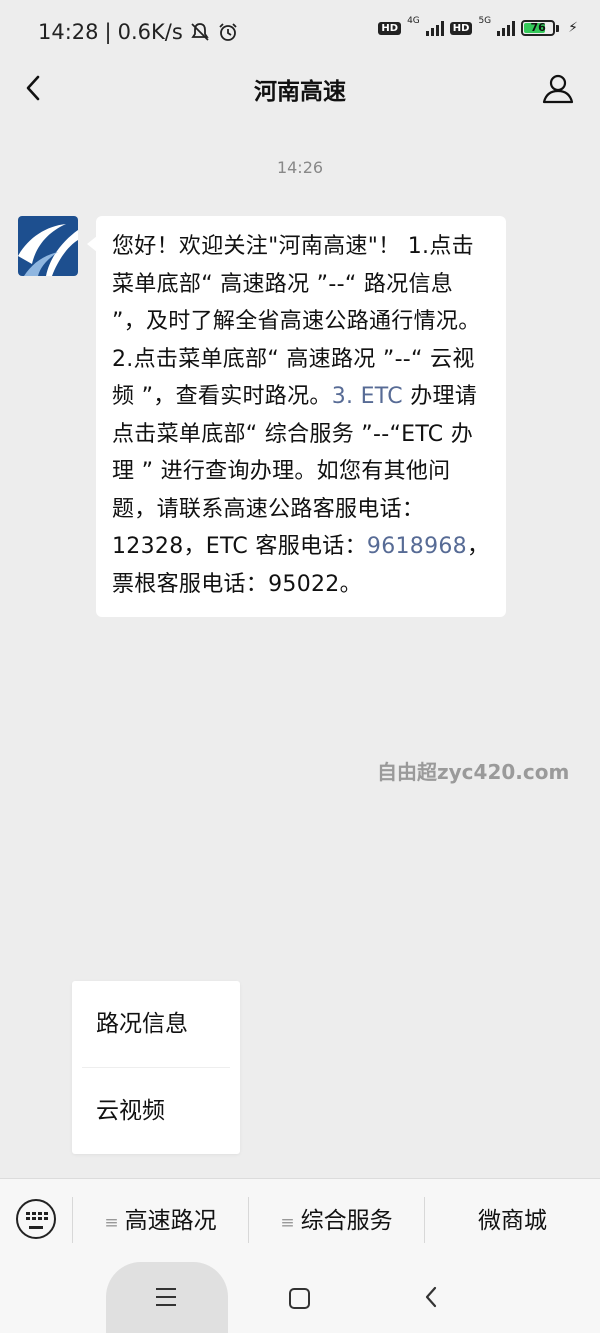 The width and height of the screenshot is (600, 1333). I want to click on nav-back-icon, so click(431, 1297).